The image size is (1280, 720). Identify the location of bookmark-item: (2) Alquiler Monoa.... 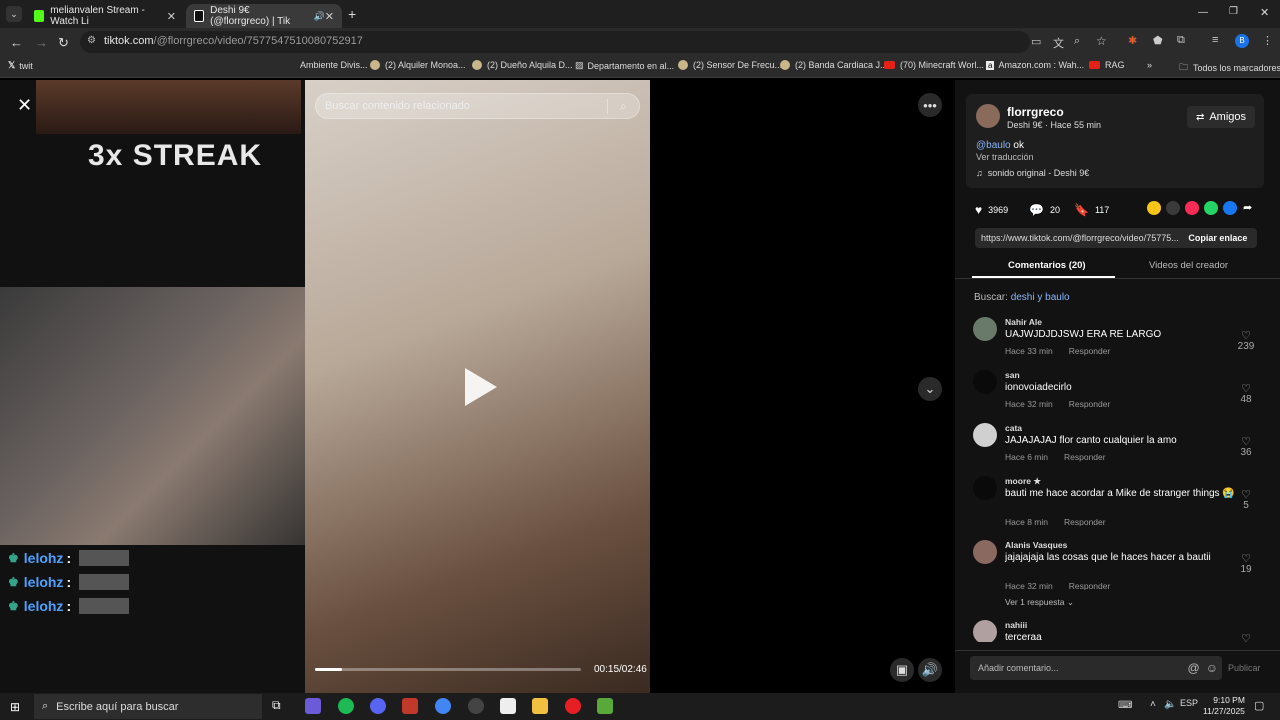
(418, 65).